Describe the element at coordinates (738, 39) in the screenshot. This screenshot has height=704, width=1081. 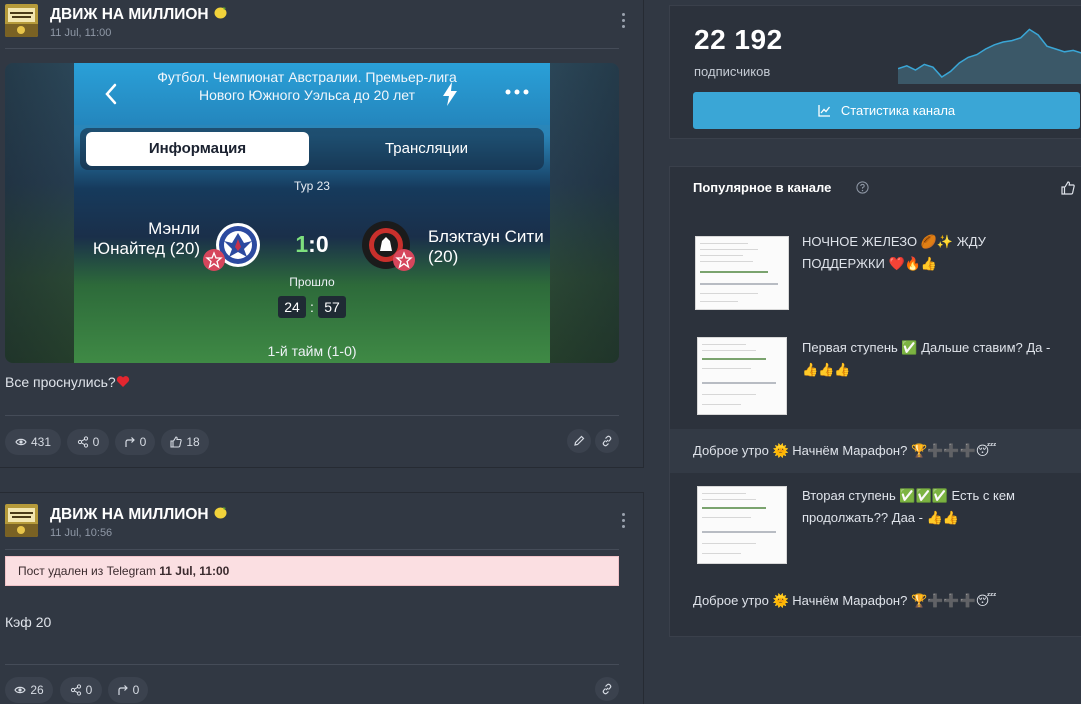
I see `subscribers-count: 22 192` at that location.